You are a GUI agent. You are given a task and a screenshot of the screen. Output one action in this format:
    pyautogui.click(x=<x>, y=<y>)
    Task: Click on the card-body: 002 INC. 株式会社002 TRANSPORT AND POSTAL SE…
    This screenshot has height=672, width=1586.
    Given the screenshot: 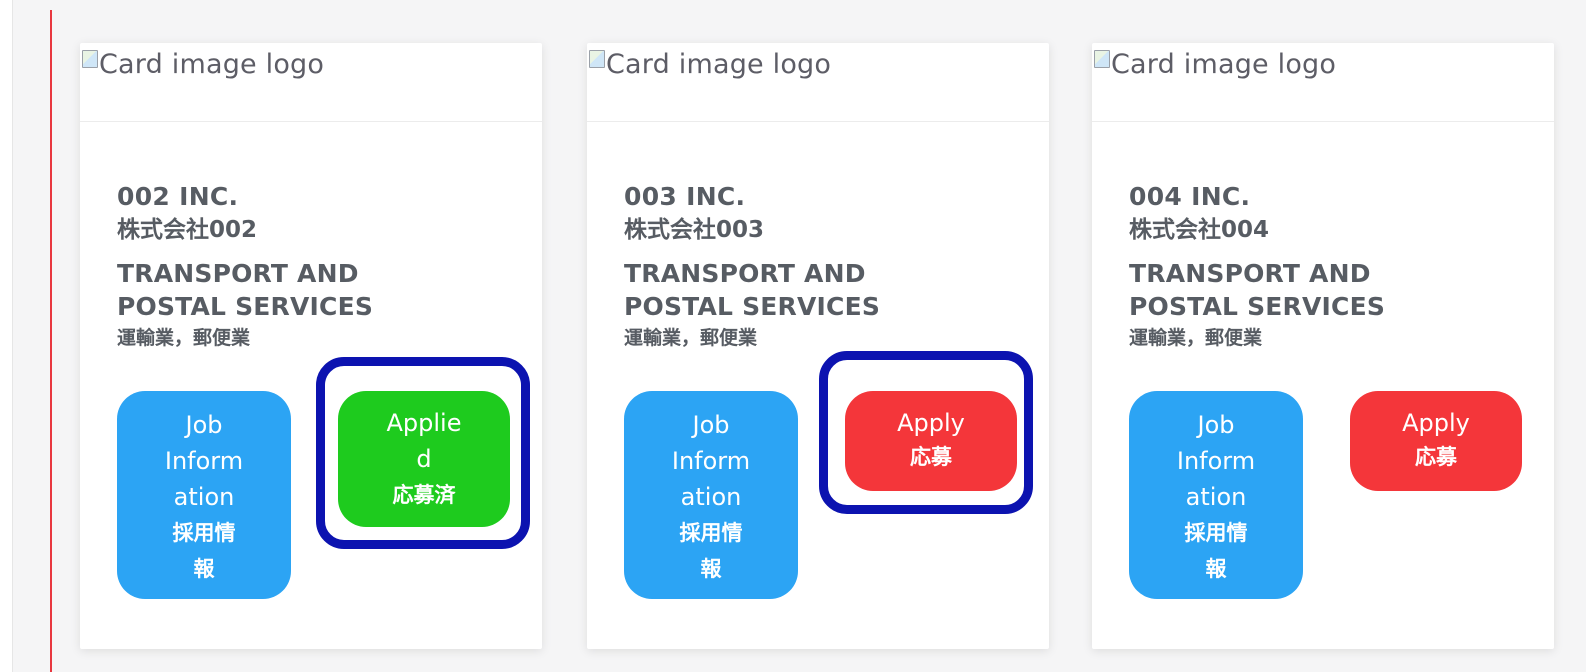 What is the action you would take?
    pyautogui.click(x=319, y=267)
    